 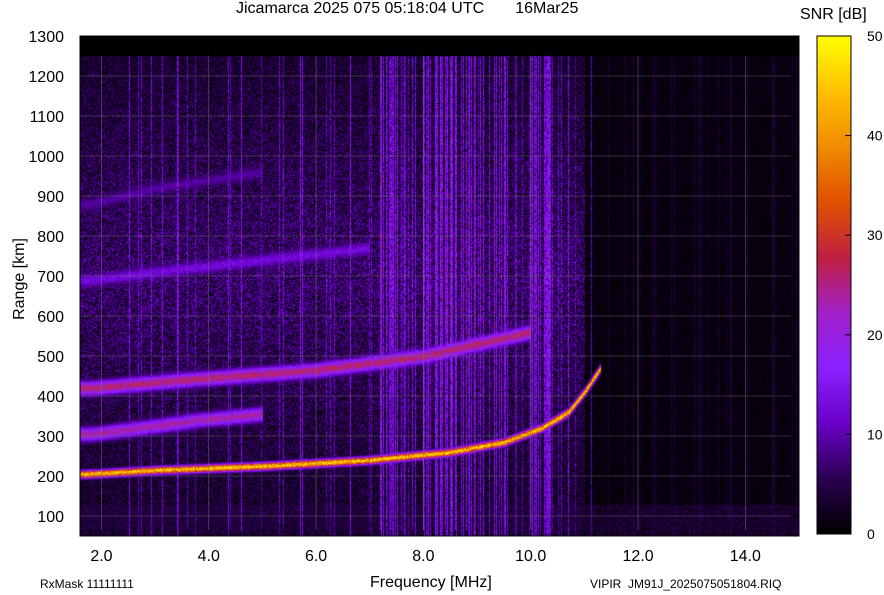 What do you see at coordinates (46, 157) in the screenshot?
I see `y-tick-label: 1000` at bounding box center [46, 157].